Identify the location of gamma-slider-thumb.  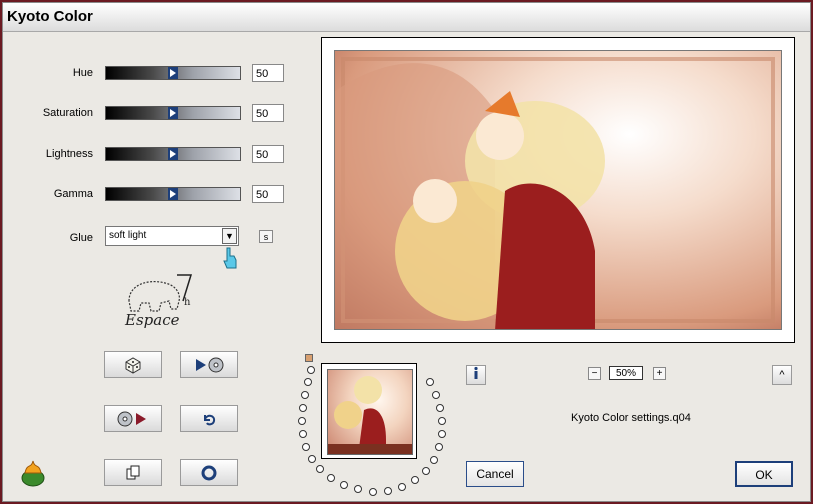
(173, 194).